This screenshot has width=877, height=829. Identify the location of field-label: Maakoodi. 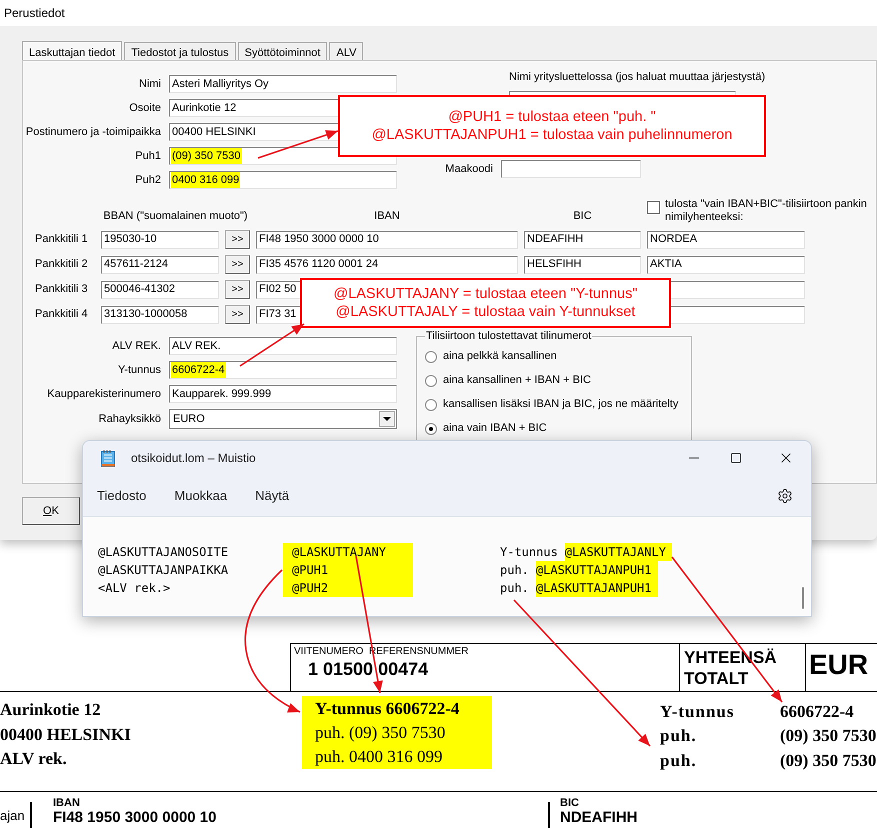
(469, 169).